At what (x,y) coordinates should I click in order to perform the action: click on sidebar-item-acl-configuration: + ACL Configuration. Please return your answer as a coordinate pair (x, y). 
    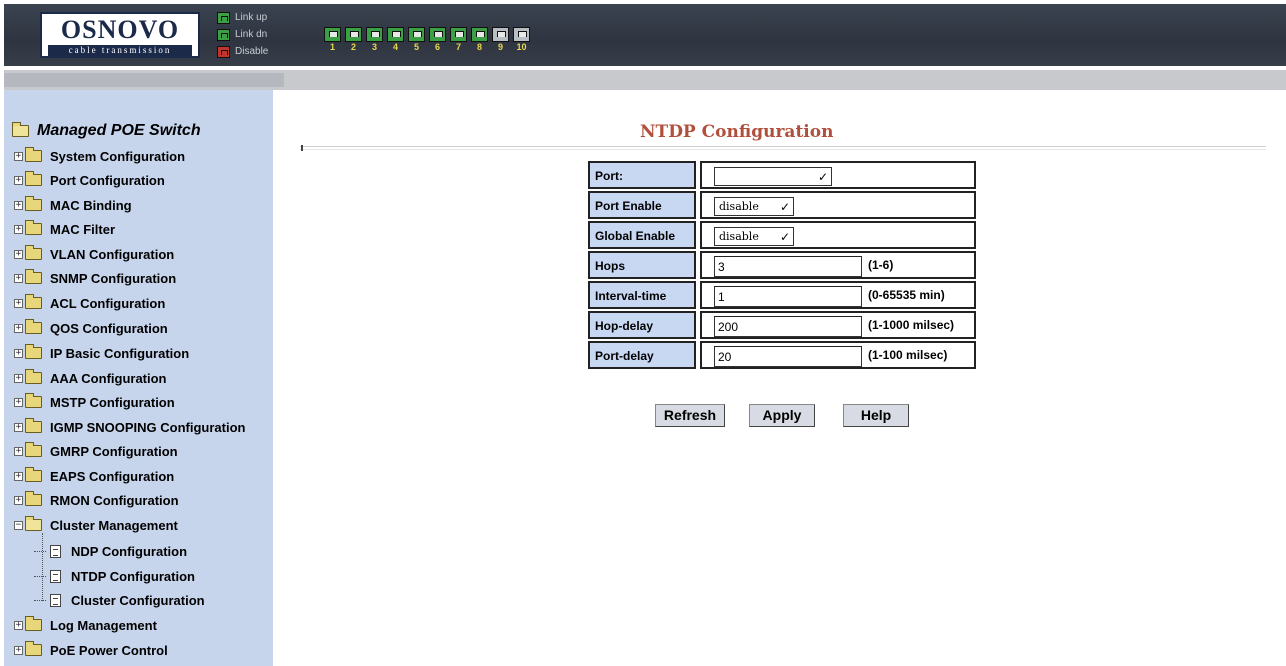
    Looking at the image, I should click on (89, 303).